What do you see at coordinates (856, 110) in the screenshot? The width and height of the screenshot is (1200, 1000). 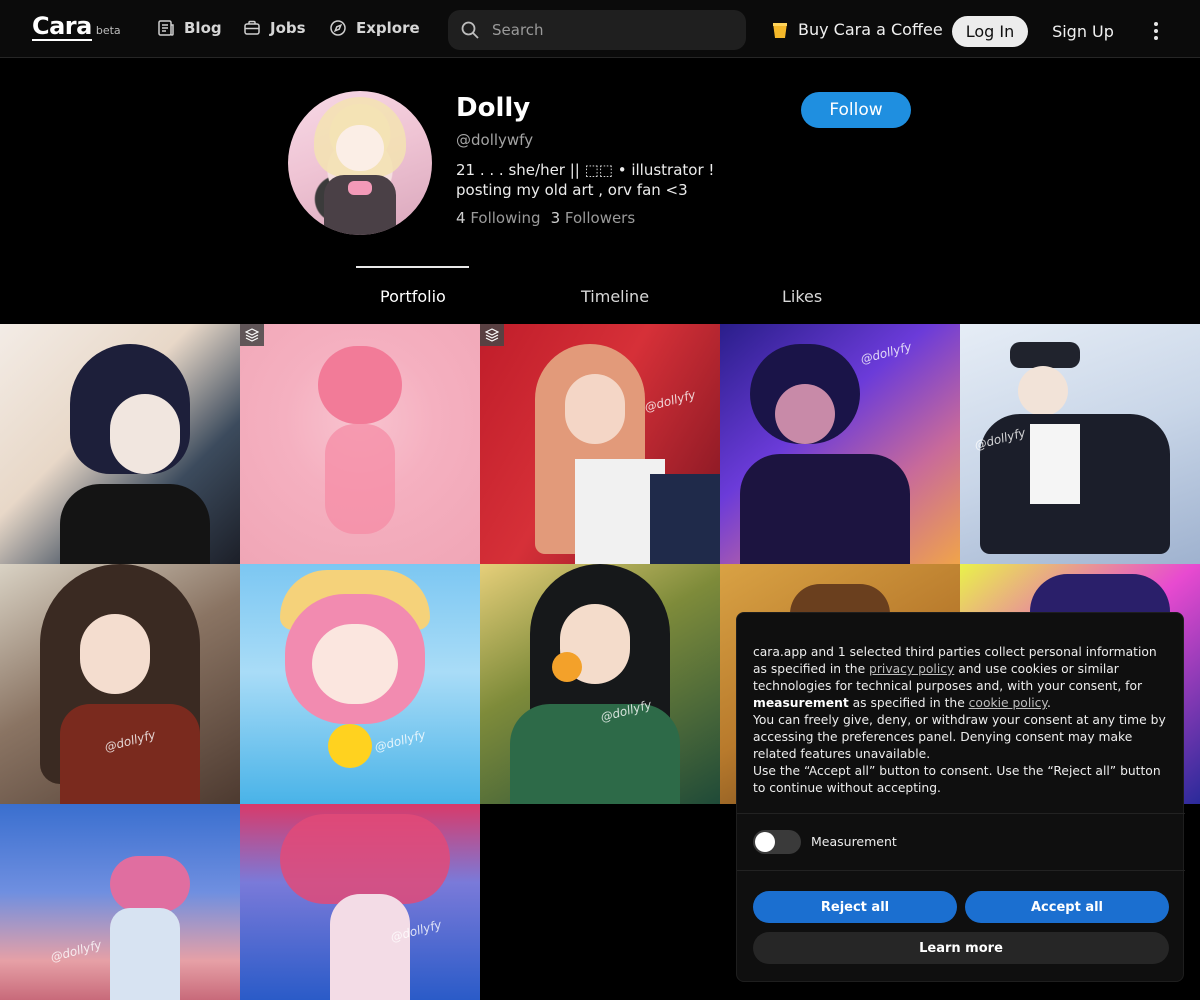 I see `follow-button: Follow` at bounding box center [856, 110].